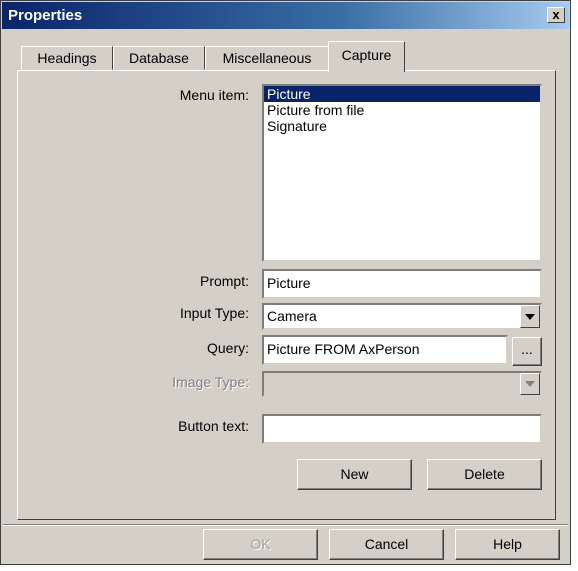 The width and height of the screenshot is (578, 571). Describe the element at coordinates (402, 94) in the screenshot. I see `list-item-picture: Picture` at that location.